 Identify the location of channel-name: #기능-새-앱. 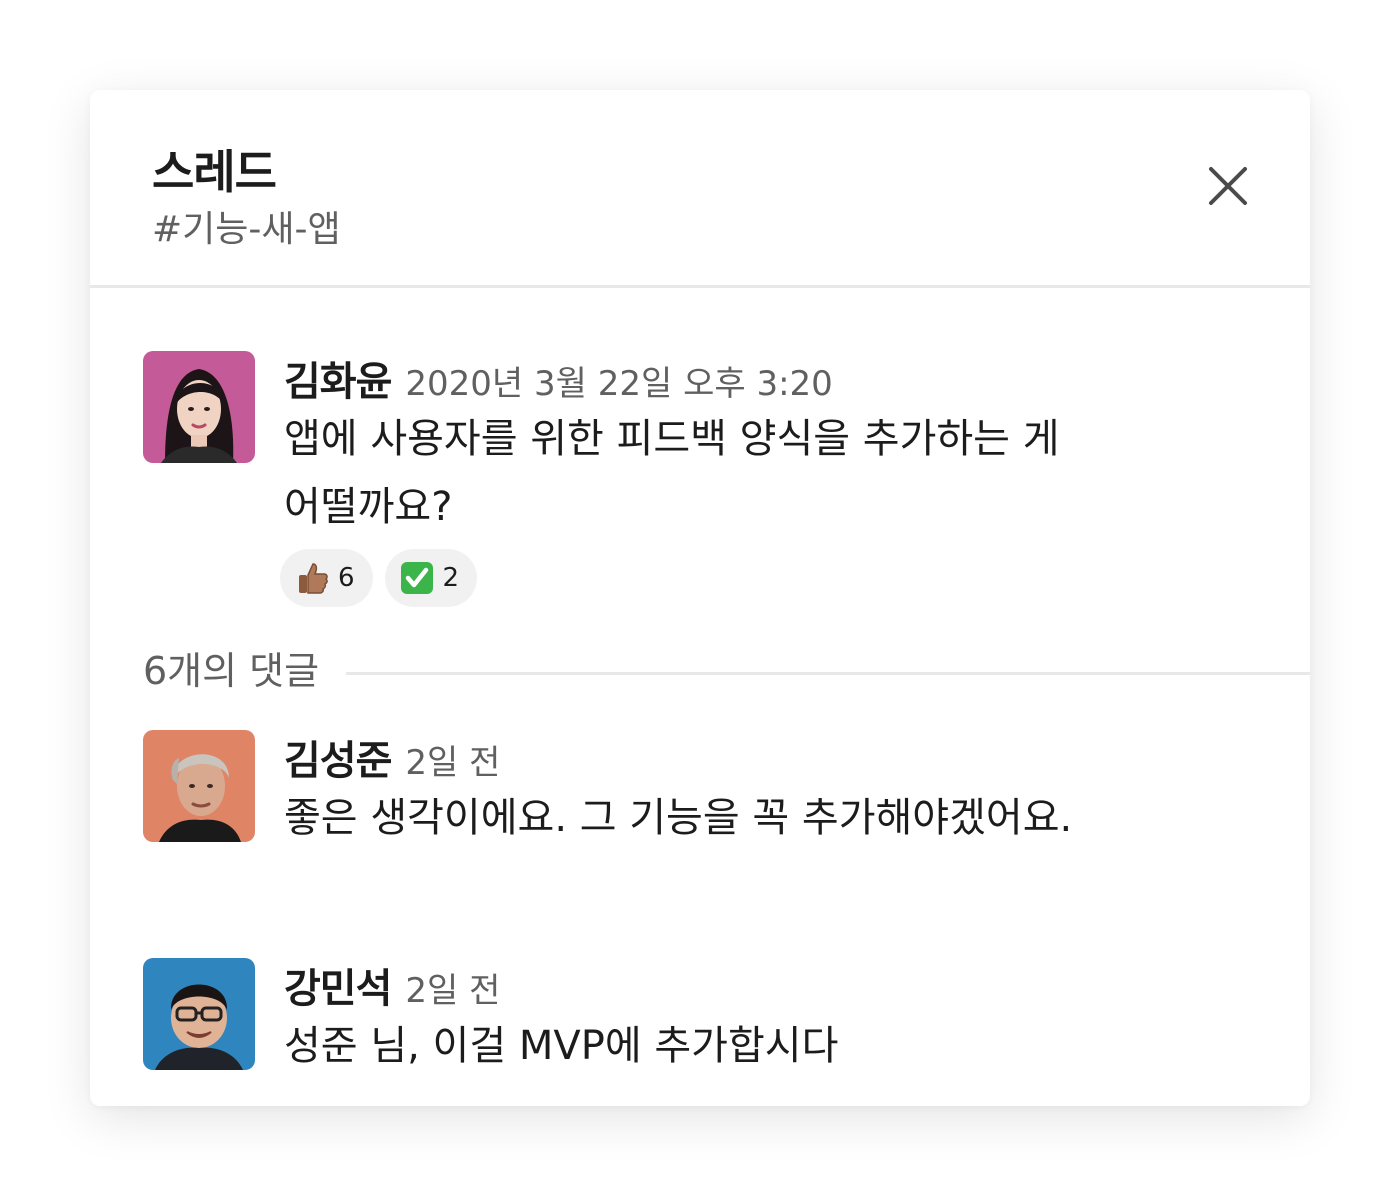
(246, 226).